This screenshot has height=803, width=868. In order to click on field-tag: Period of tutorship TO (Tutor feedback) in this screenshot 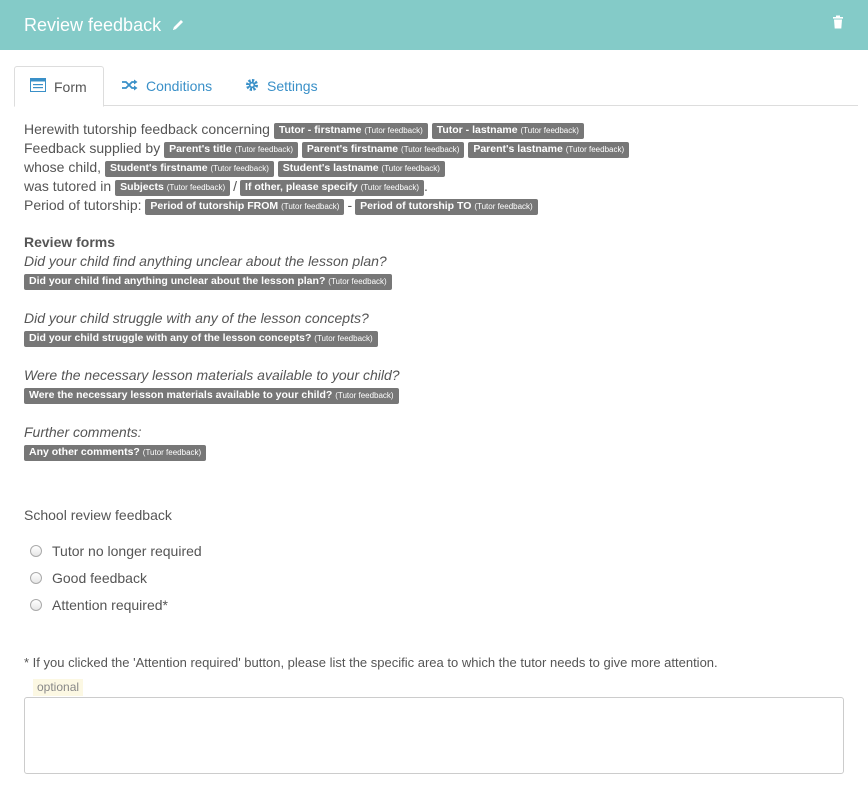, I will do `click(446, 207)`.